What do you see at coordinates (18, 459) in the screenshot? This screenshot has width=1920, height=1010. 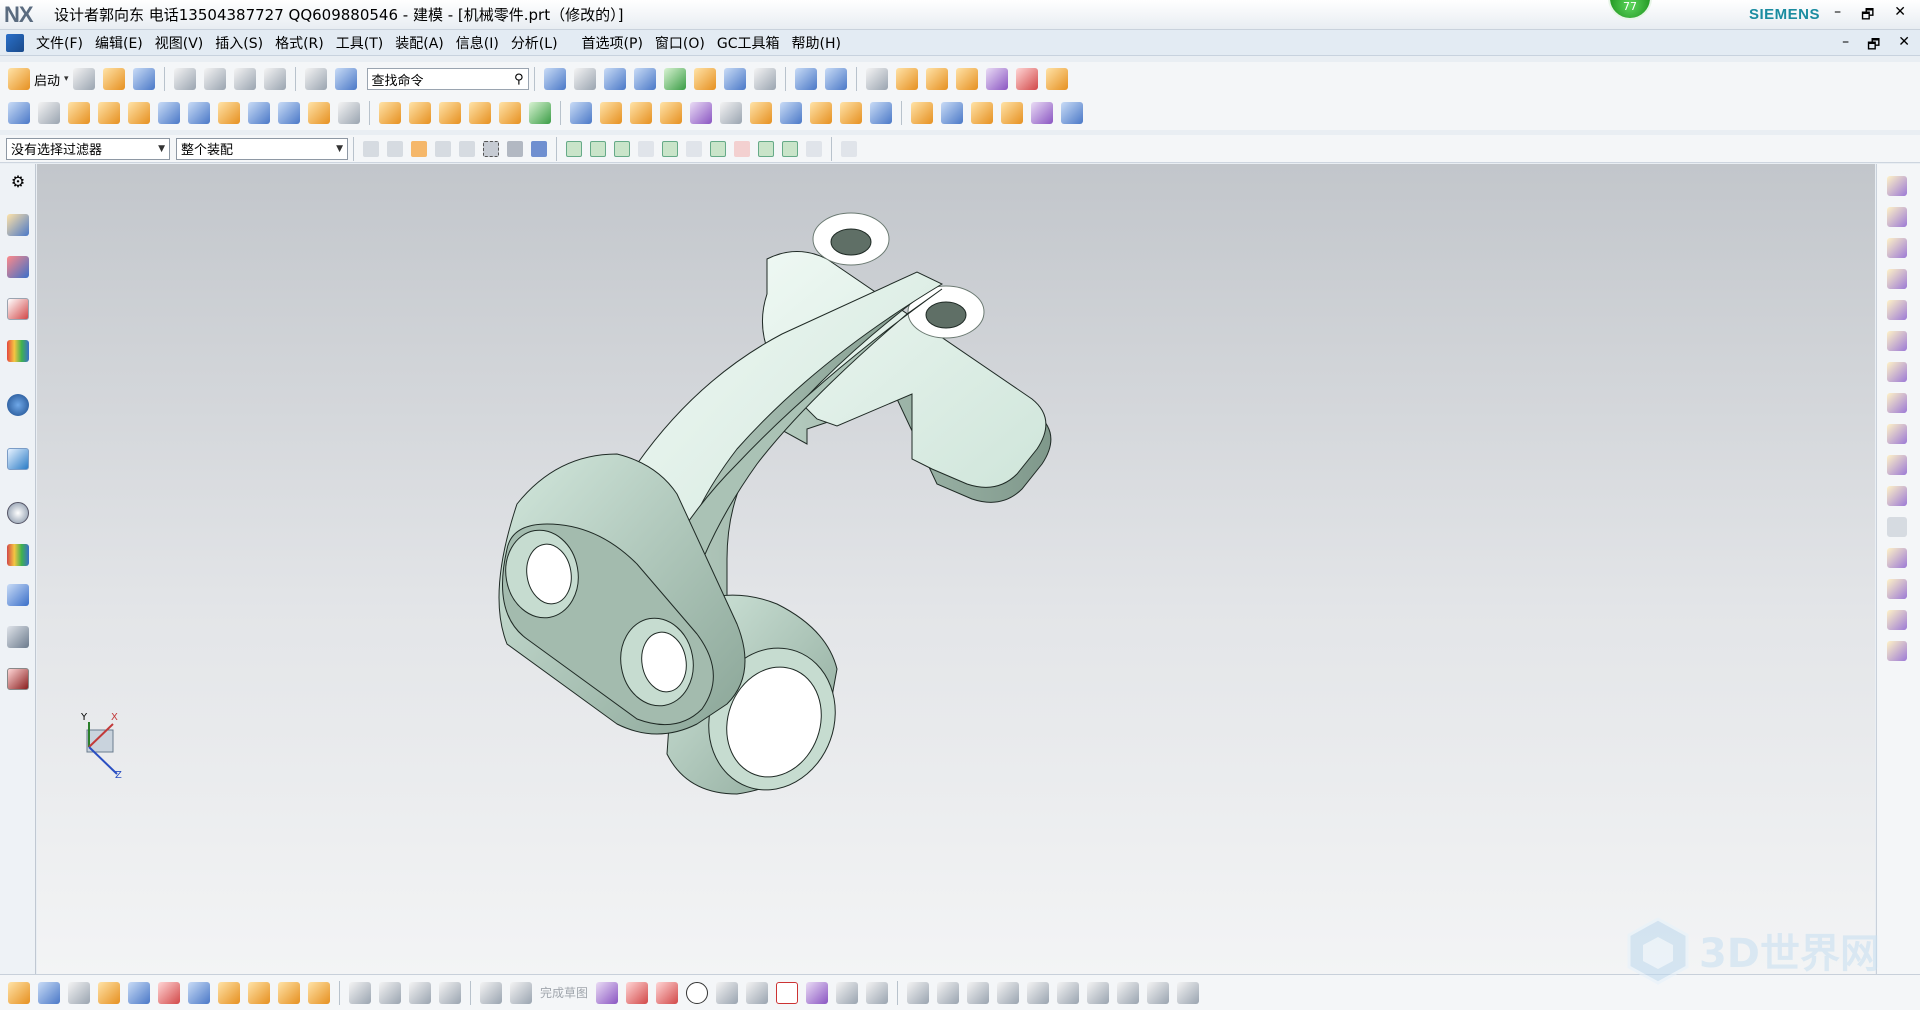 I see `web-browser-icon` at bounding box center [18, 459].